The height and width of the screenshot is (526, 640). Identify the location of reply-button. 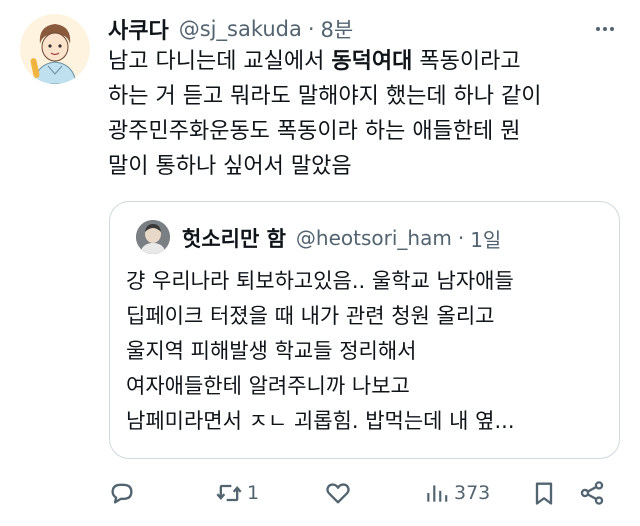
(122, 493).